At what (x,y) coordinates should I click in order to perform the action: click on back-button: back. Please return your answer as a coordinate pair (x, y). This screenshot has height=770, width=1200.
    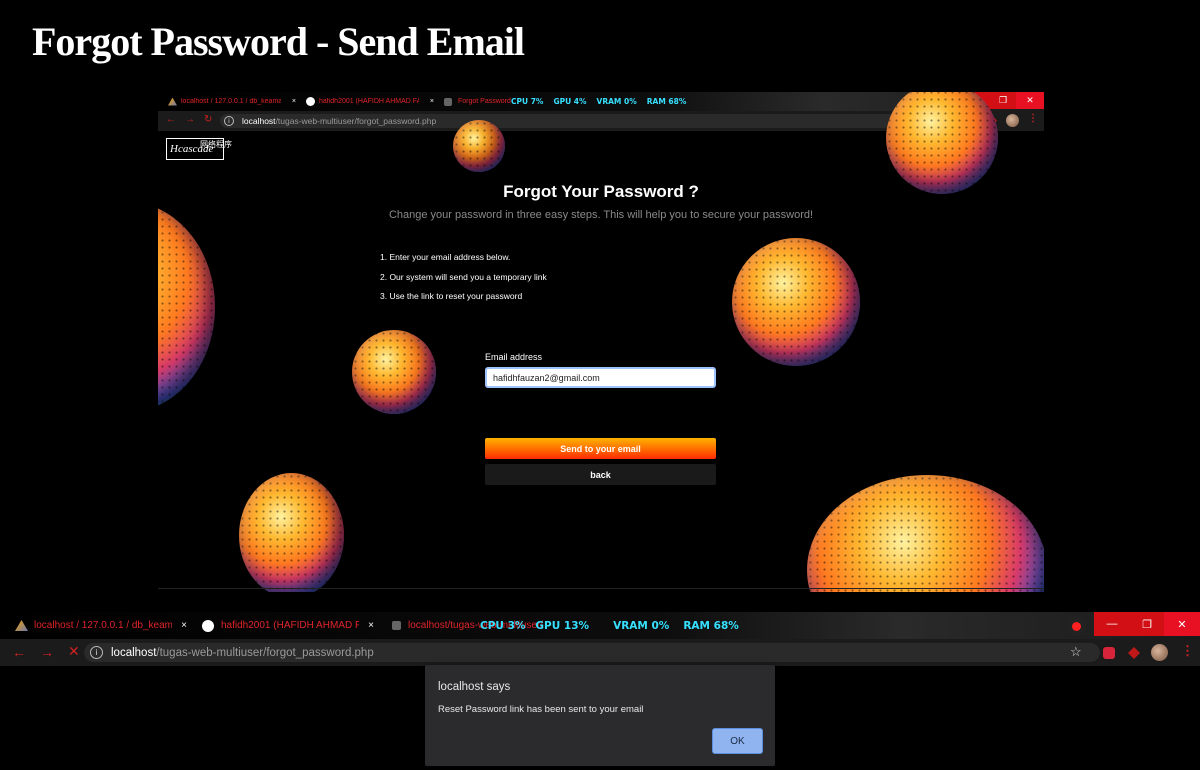
    Looking at the image, I should click on (600, 474).